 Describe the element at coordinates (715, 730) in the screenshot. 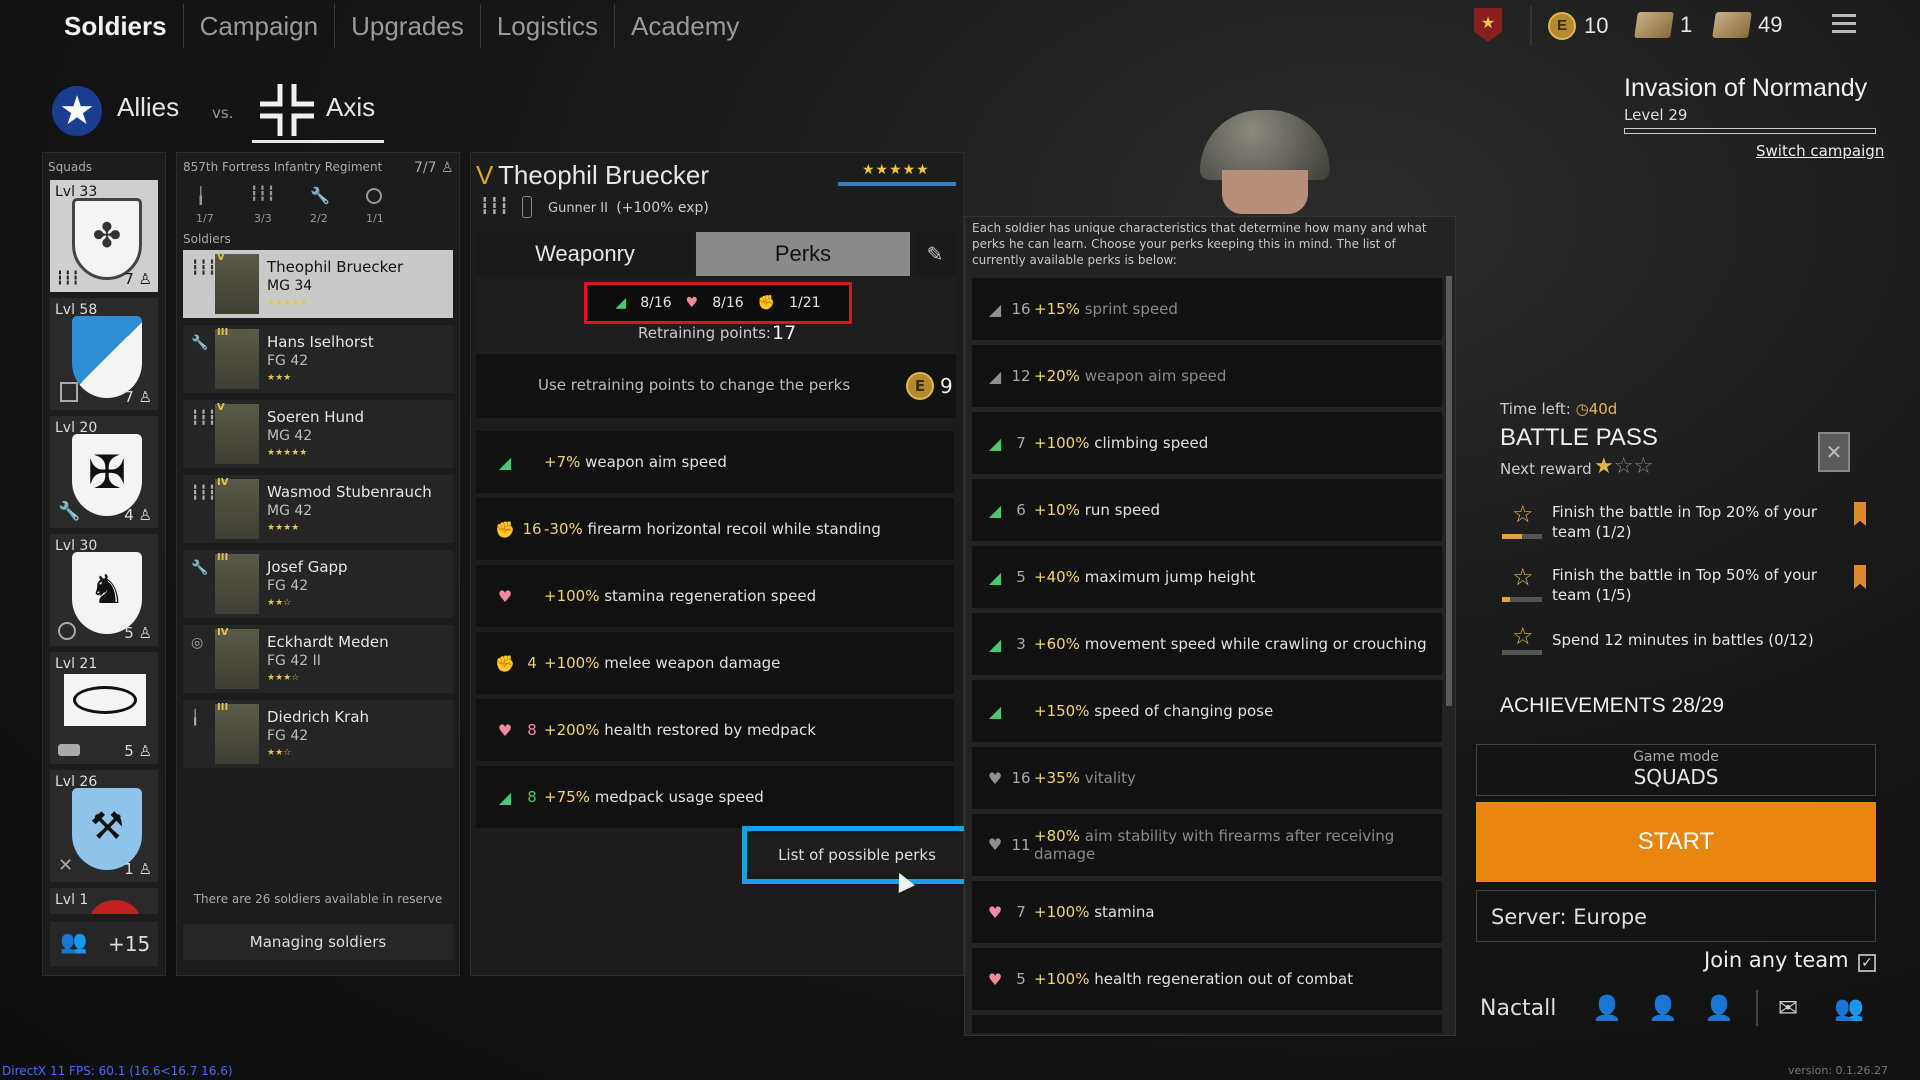

I see `perk-slot: ♥ 8 +200% health restored by medpack` at that location.